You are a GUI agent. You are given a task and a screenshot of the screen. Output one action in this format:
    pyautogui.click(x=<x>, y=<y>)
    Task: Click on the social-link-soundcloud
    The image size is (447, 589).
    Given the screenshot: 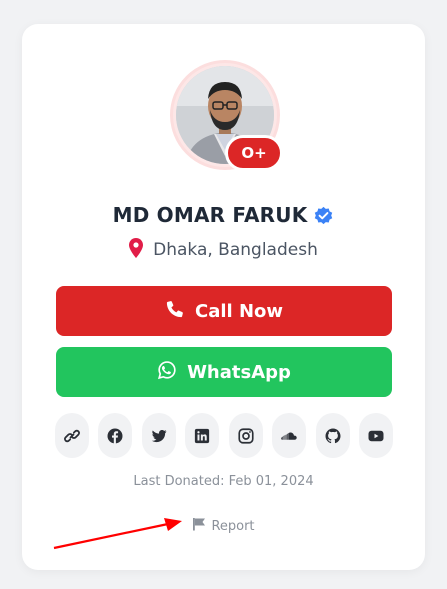 What is the action you would take?
    pyautogui.click(x=289, y=435)
    